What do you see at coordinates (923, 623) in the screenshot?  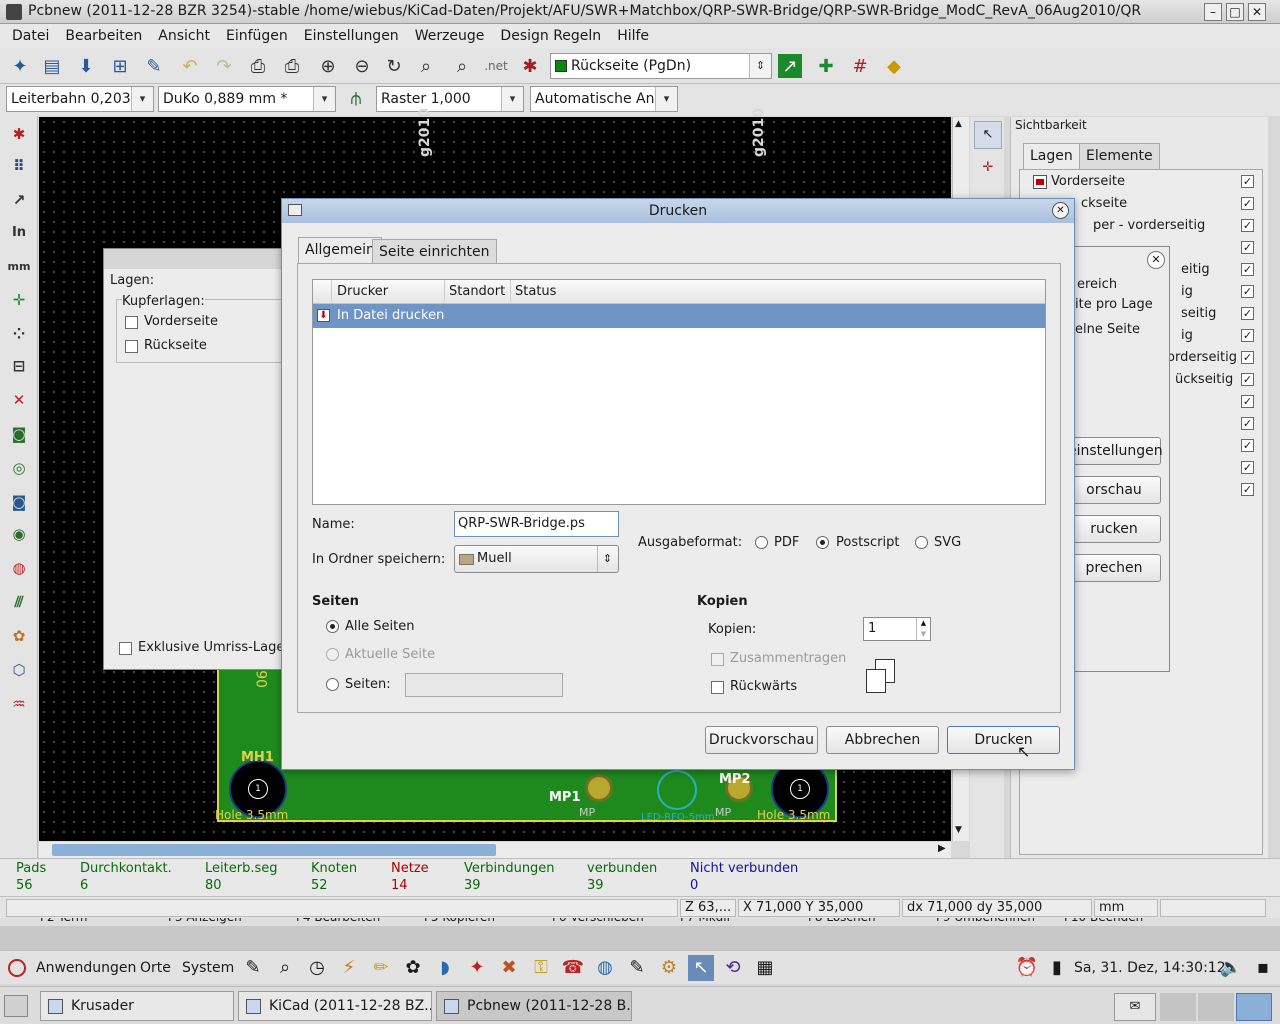 I see `spin-up-icon: ▲` at bounding box center [923, 623].